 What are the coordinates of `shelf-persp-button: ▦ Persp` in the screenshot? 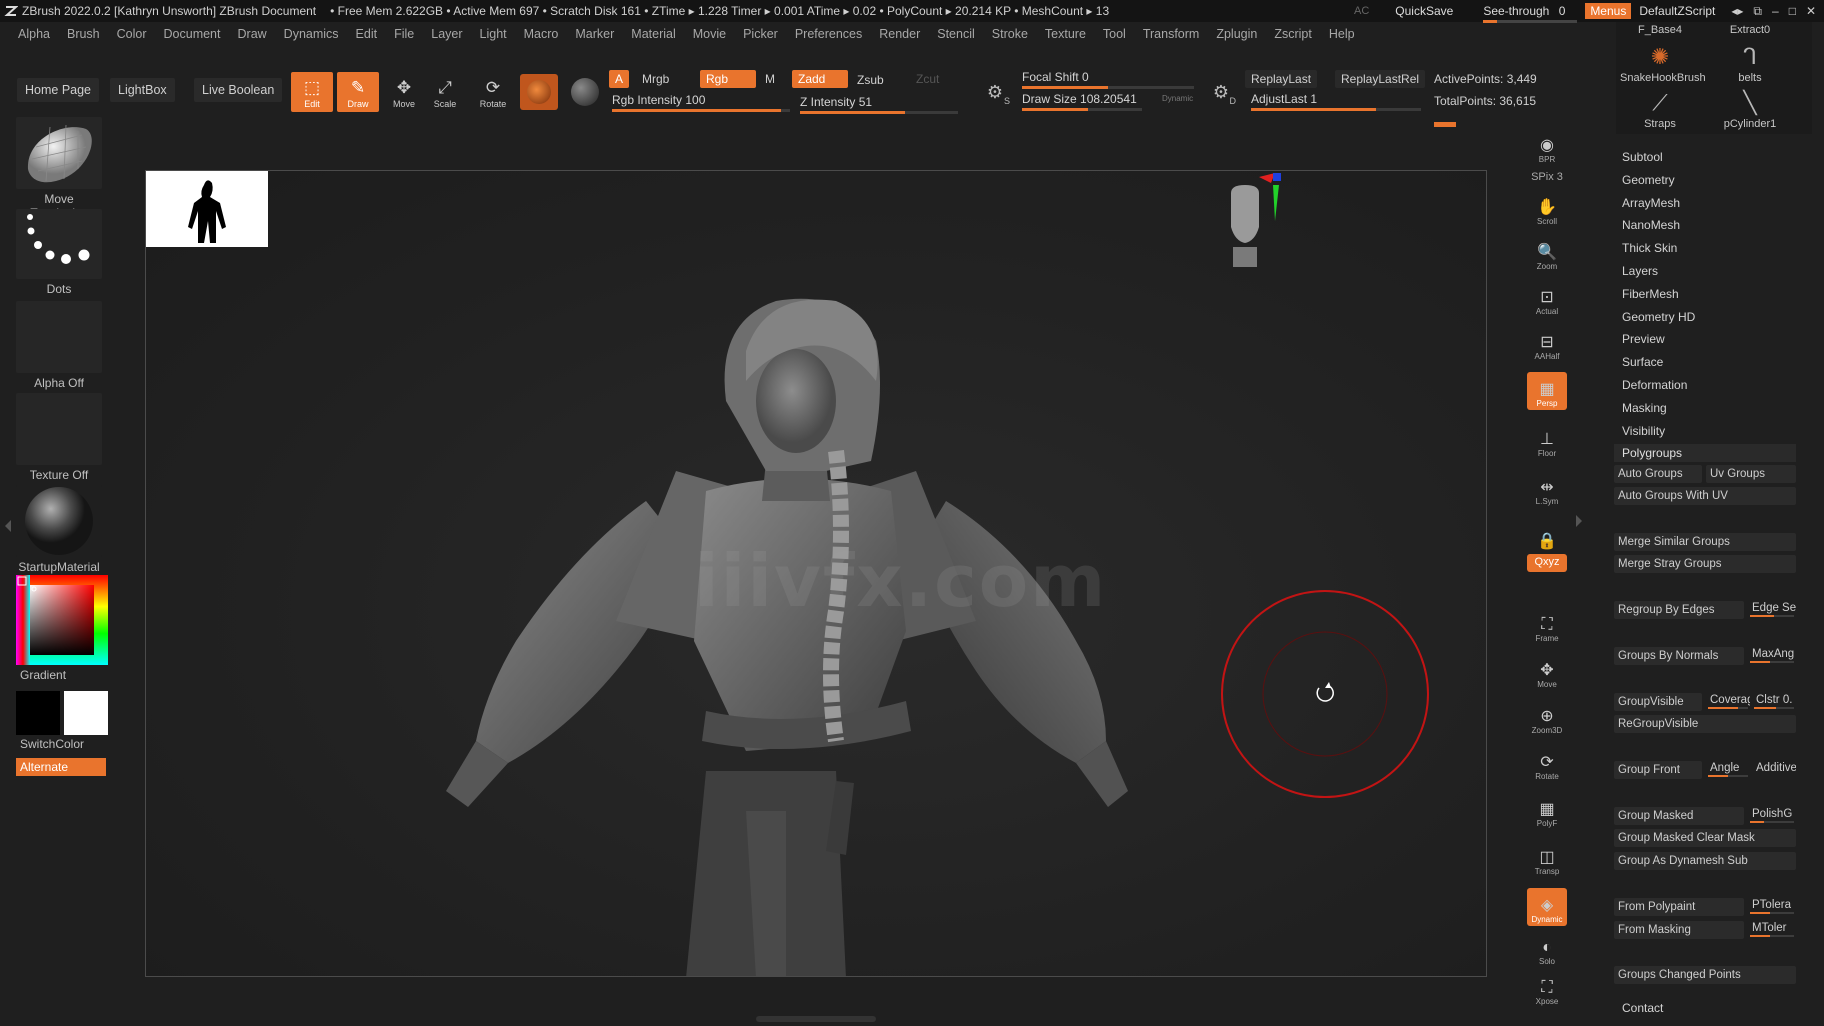 It's located at (1547, 391).